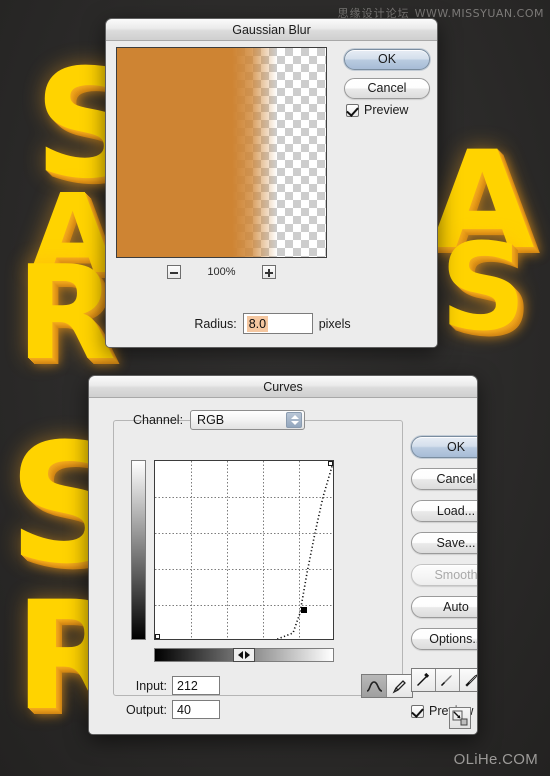  I want to click on eyedropper-white-icon, so click(468, 680).